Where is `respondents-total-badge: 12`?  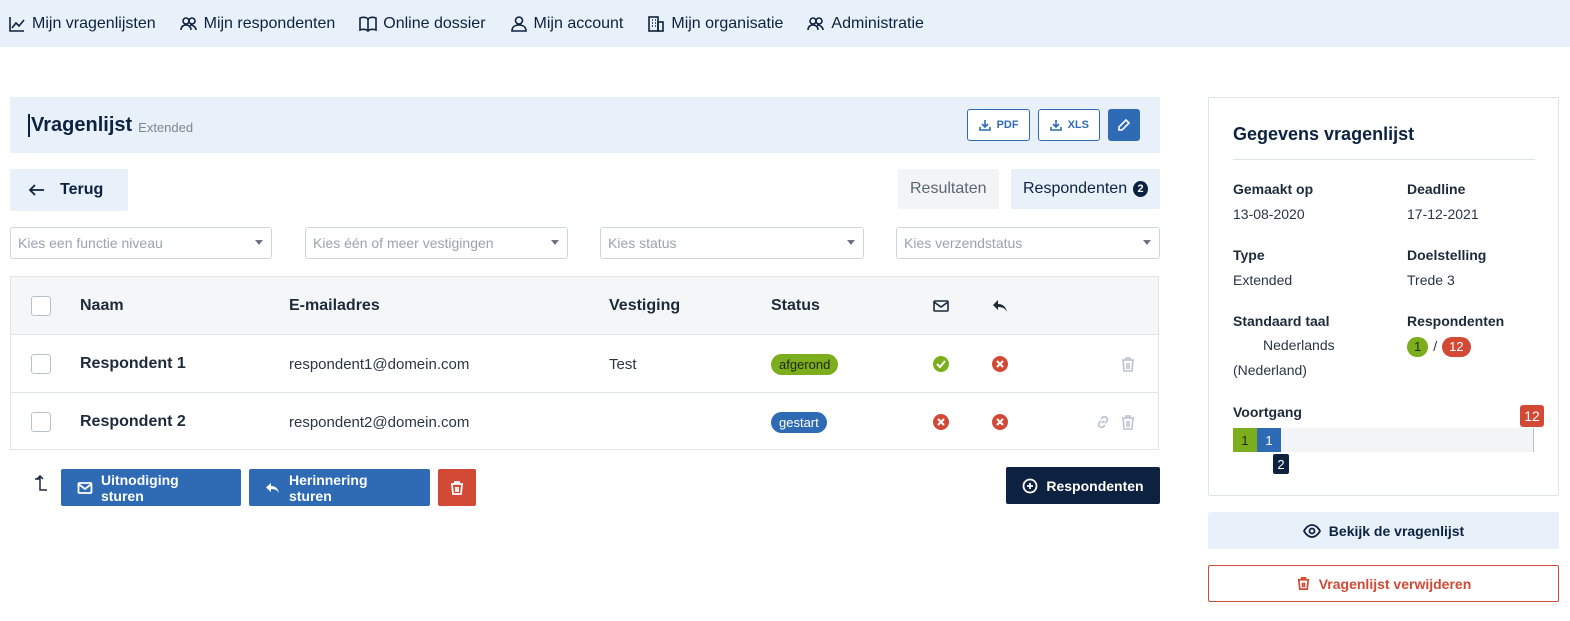 respondents-total-badge: 12 is located at coordinates (1456, 346).